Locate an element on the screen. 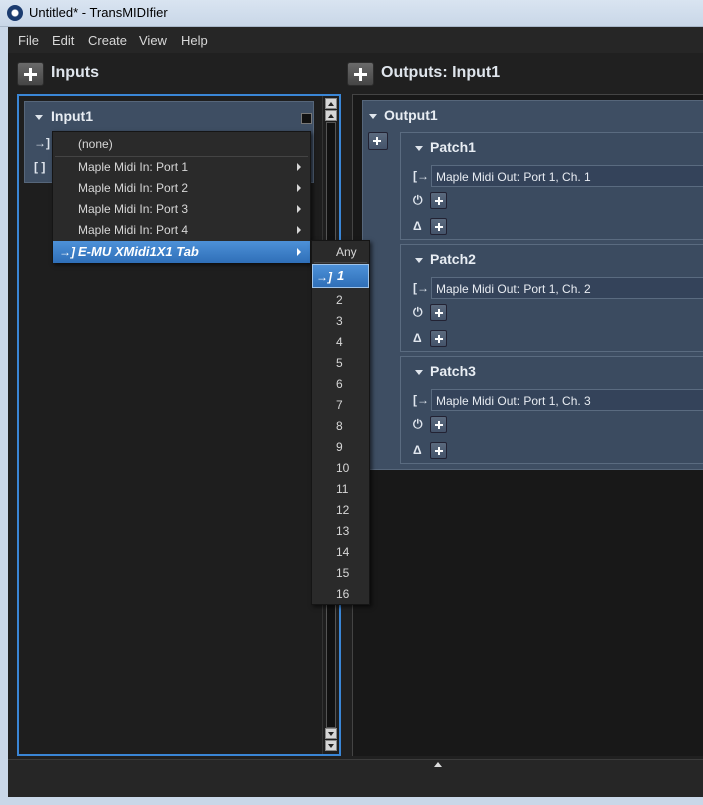  channel-item: 9 is located at coordinates (340, 446).